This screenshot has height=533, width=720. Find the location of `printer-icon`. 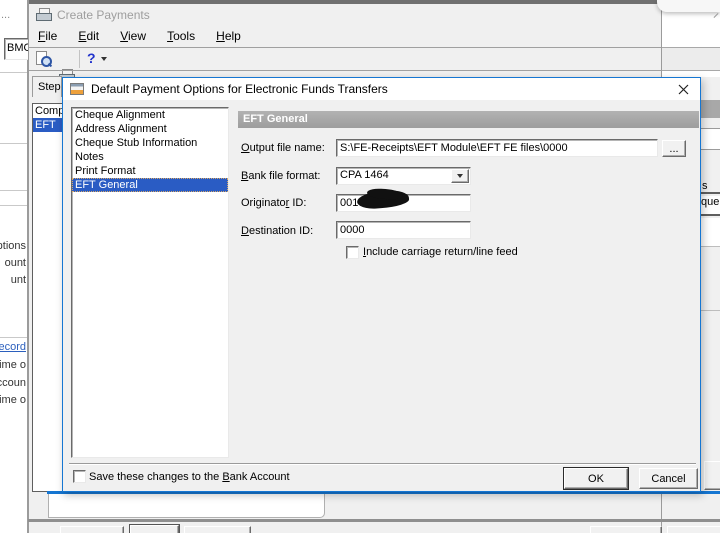

printer-icon is located at coordinates (44, 14).